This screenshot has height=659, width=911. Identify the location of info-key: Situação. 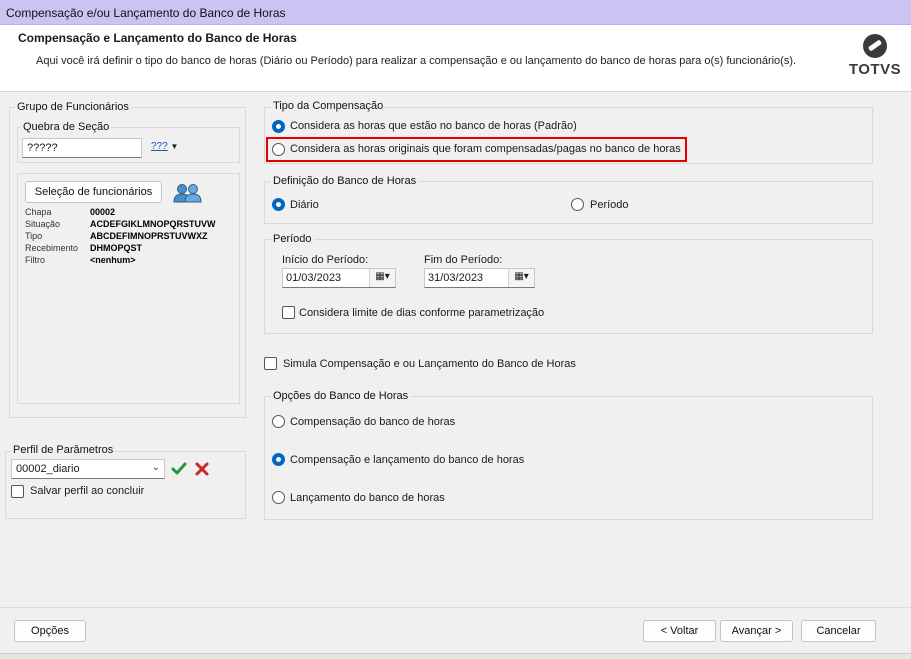
(43, 224).